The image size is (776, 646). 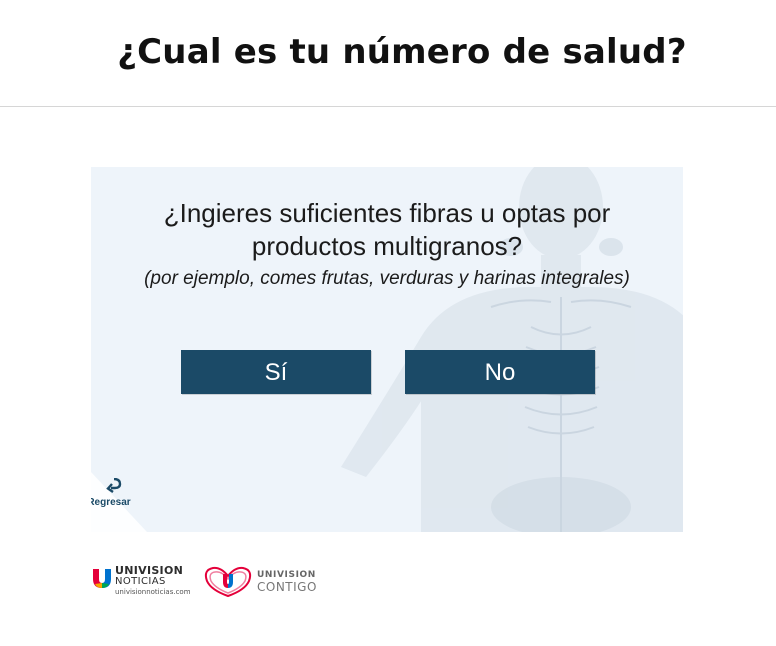 What do you see at coordinates (500, 372) in the screenshot?
I see `no-button: No` at bounding box center [500, 372].